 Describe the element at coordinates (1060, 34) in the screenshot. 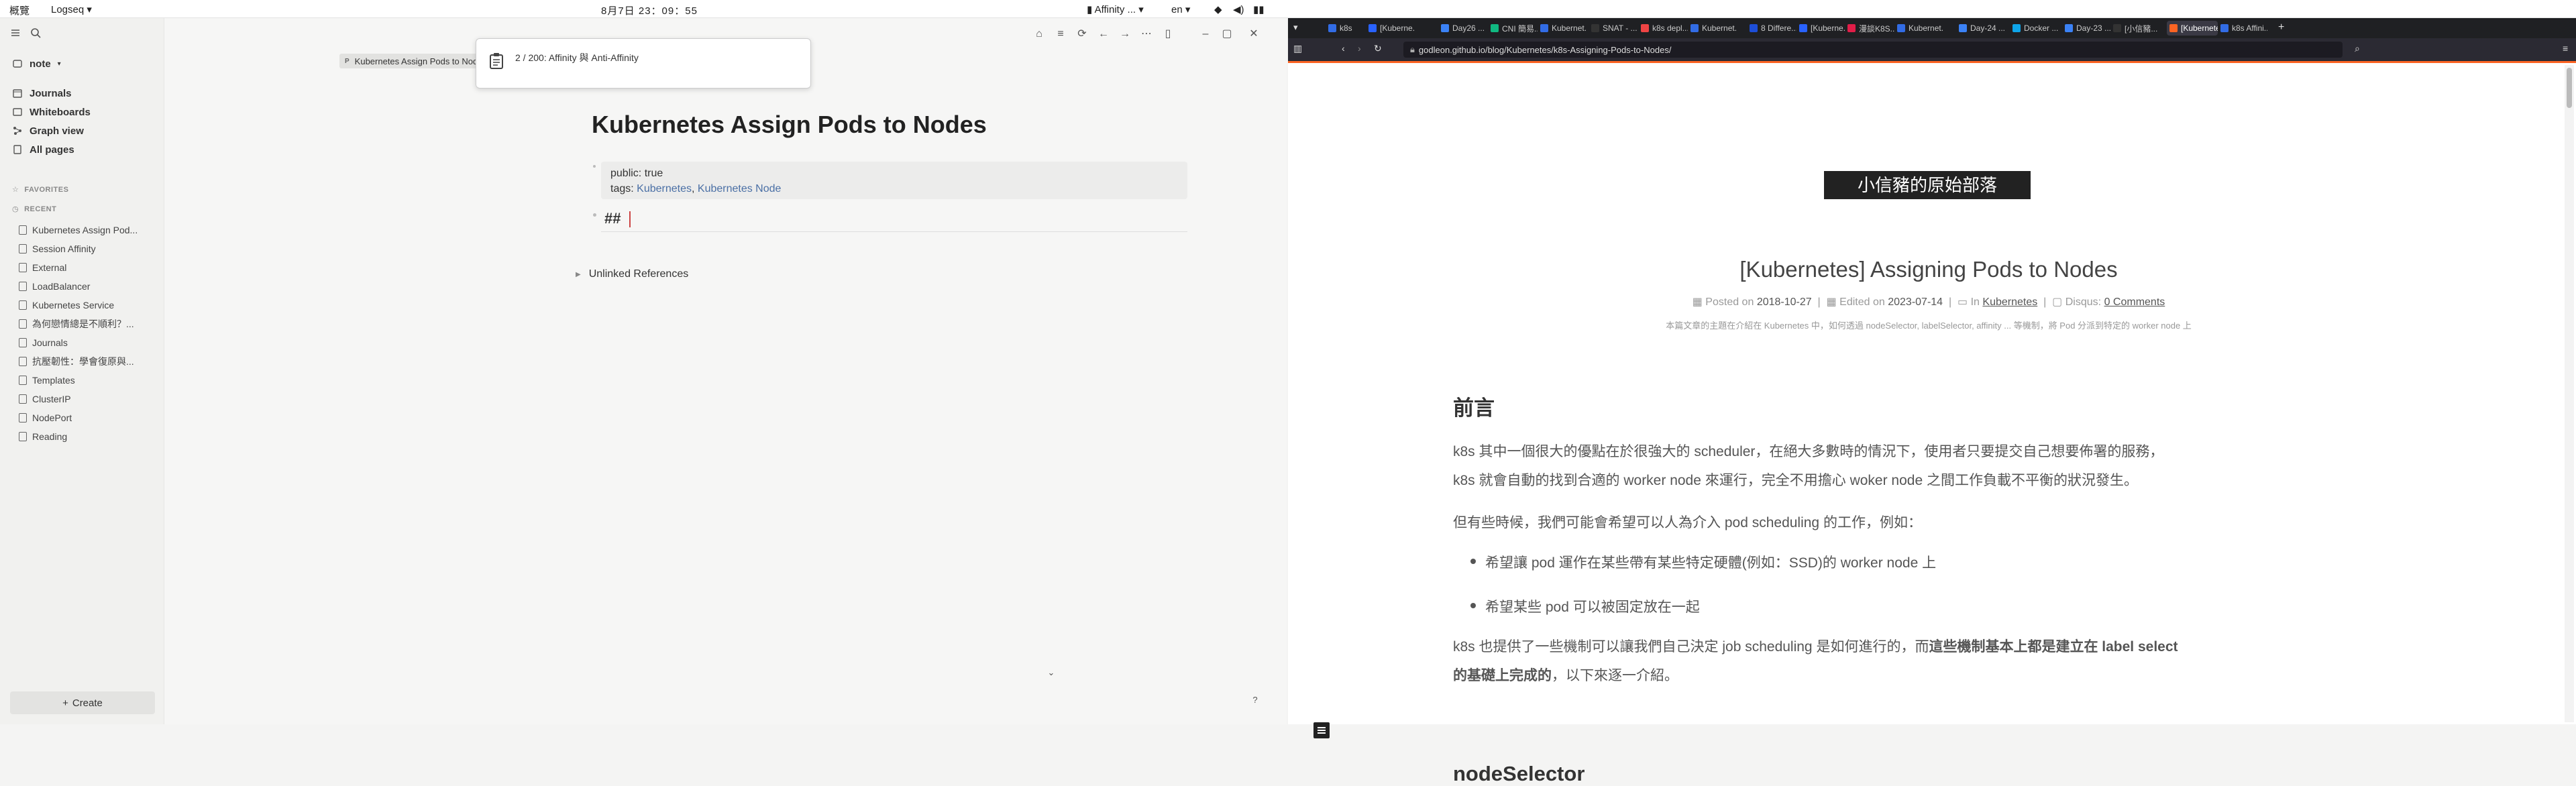

I see `list-icon: ≡` at that location.